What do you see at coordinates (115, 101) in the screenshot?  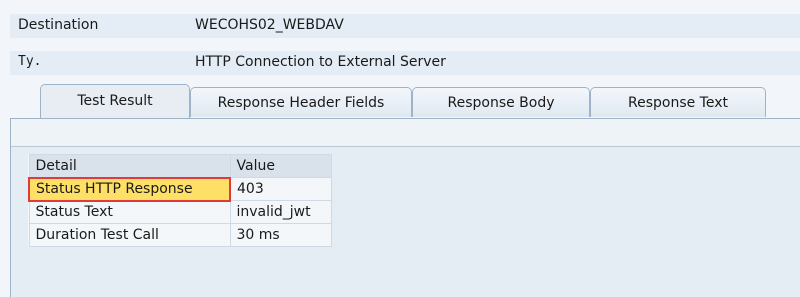 I see `tab-test-result: Test Result` at bounding box center [115, 101].